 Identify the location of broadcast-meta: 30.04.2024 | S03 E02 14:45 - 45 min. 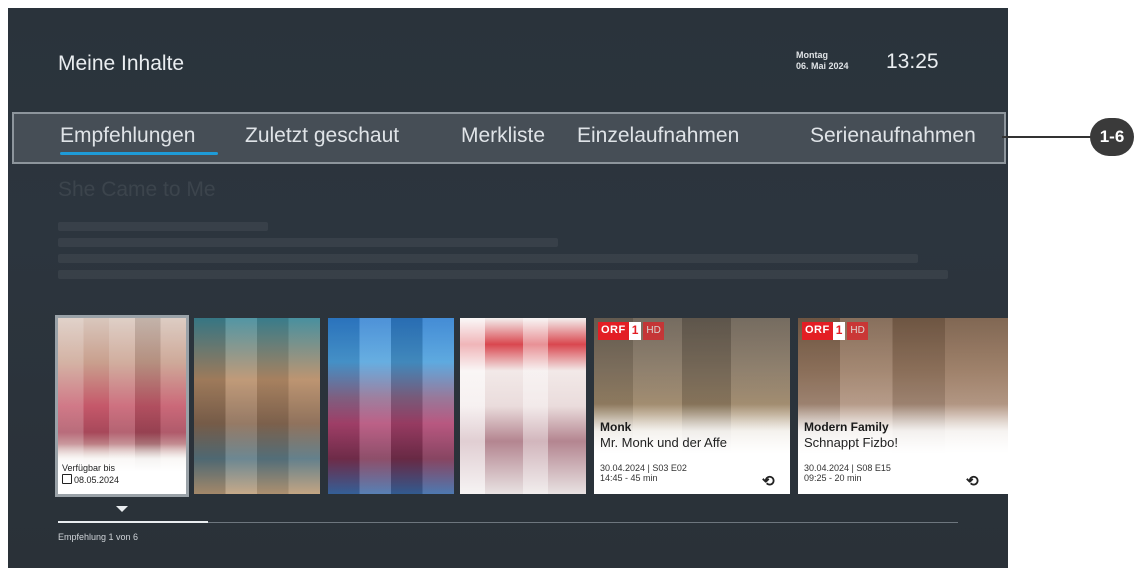
(643, 473).